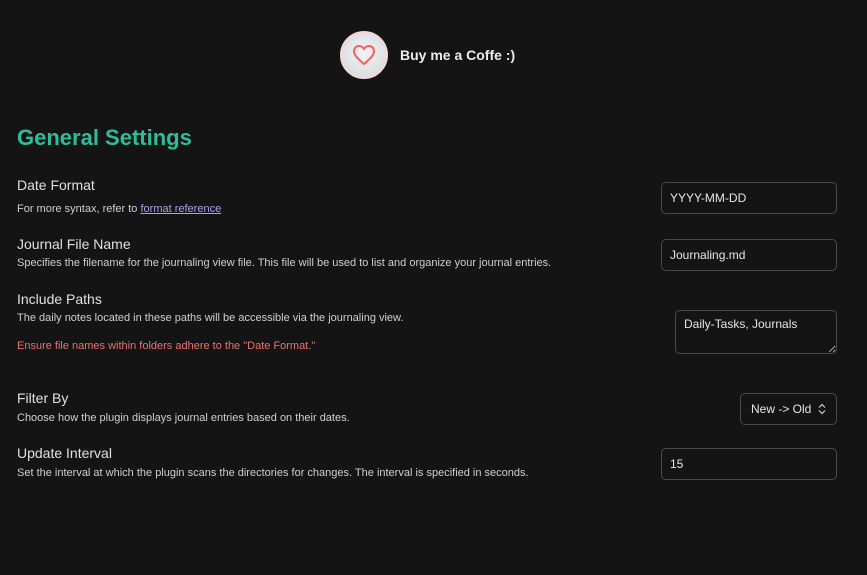 The width and height of the screenshot is (867, 575). Describe the element at coordinates (756, 332) in the screenshot. I see `include-paths-textarea: Daily-Tasks, Journals` at that location.